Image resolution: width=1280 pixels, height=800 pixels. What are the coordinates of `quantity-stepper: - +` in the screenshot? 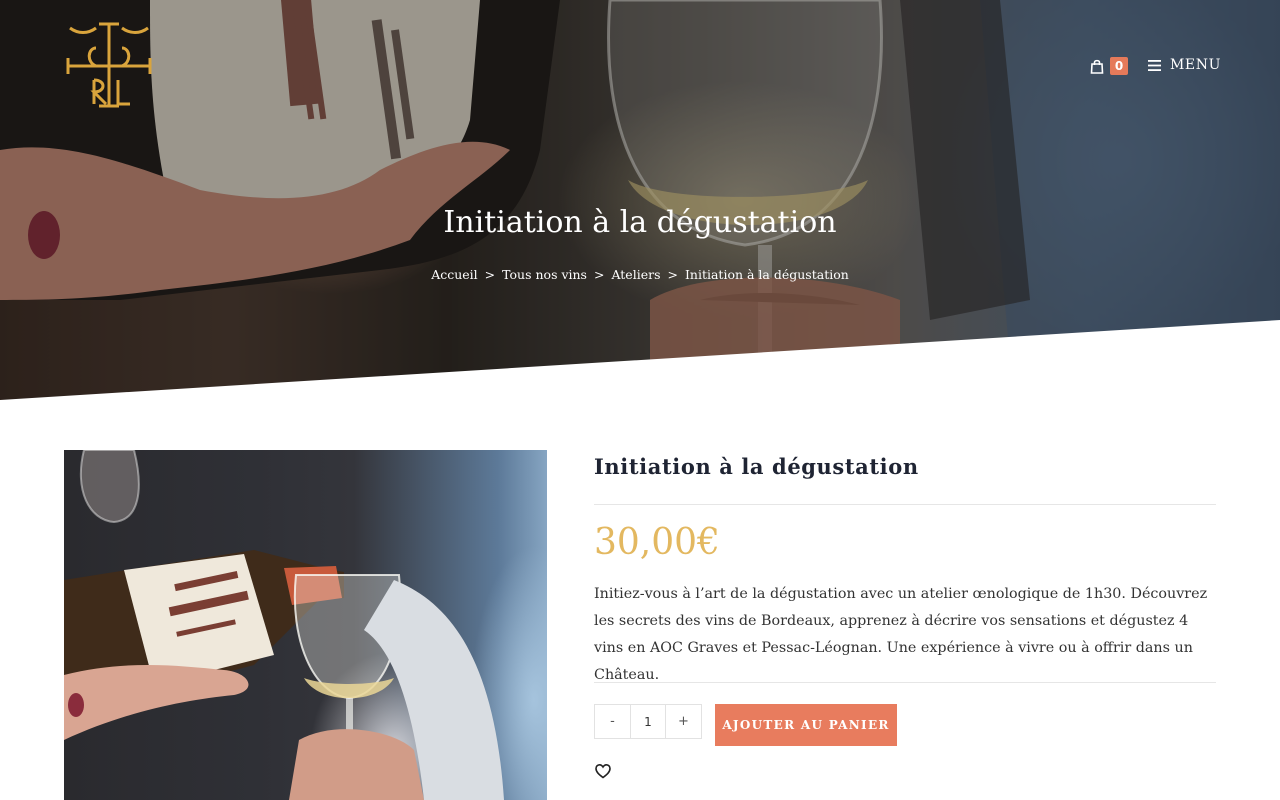 It's located at (648, 721).